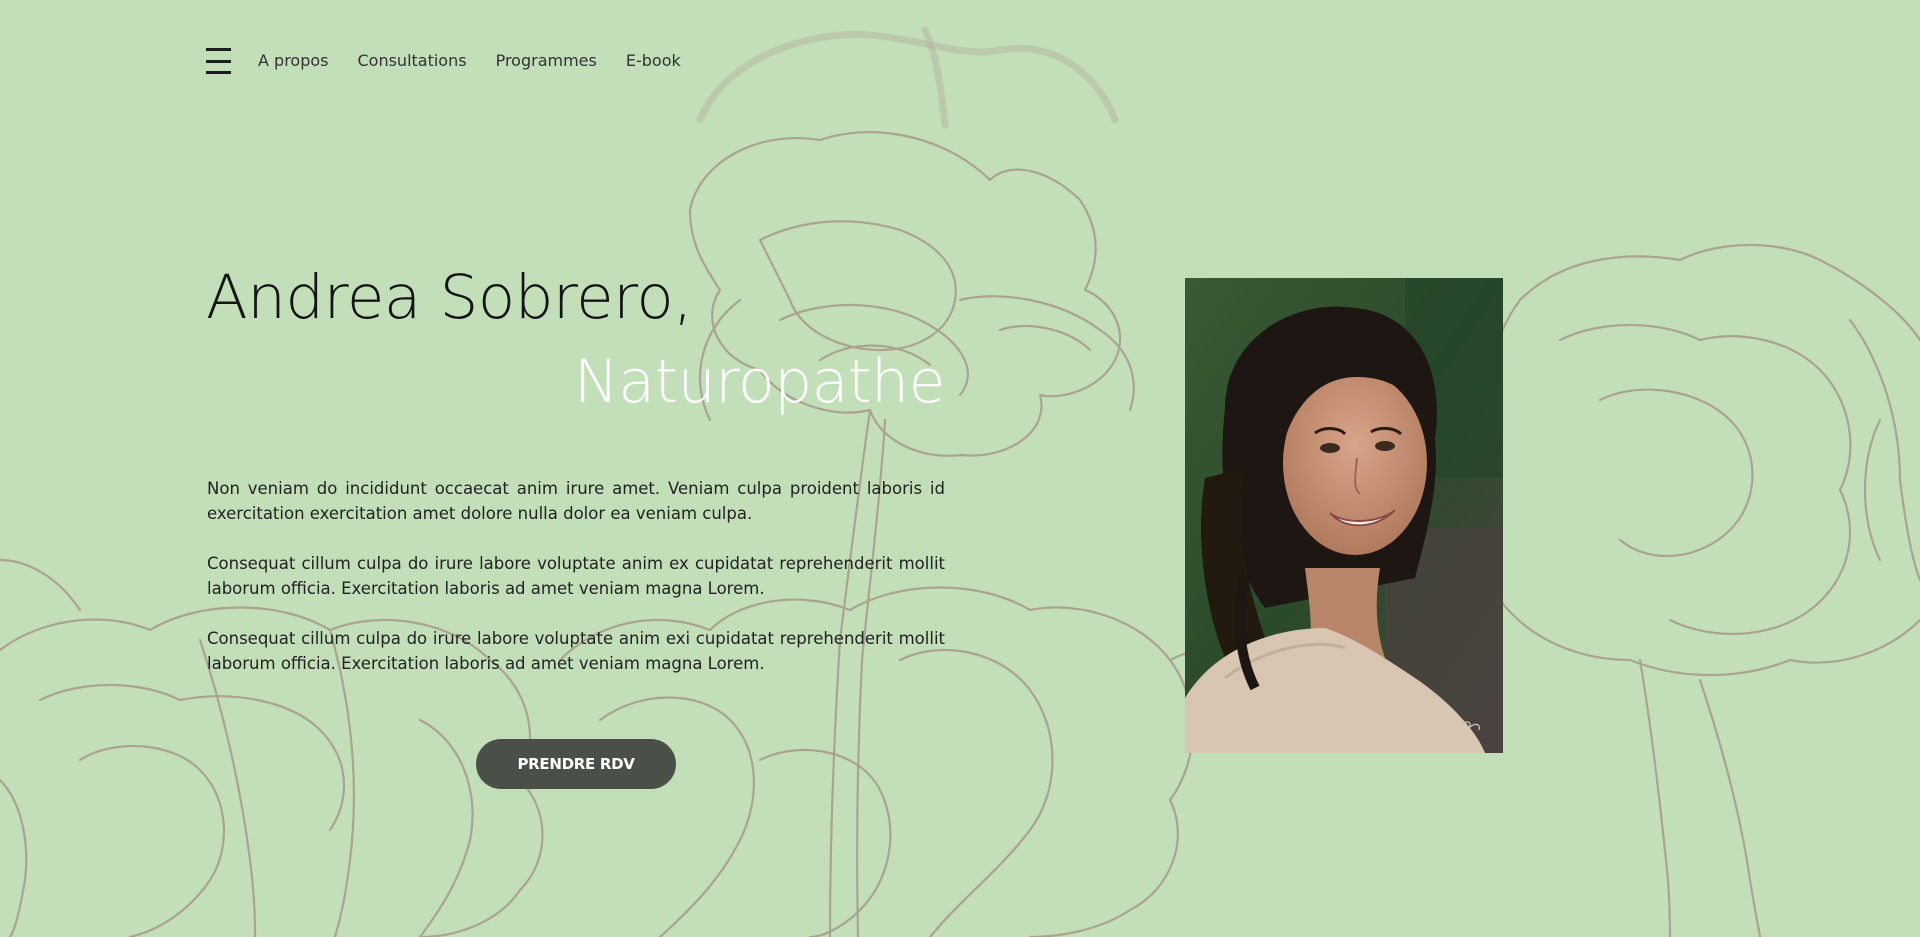  What do you see at coordinates (1344, 515) in the screenshot?
I see `portrait-photo` at bounding box center [1344, 515].